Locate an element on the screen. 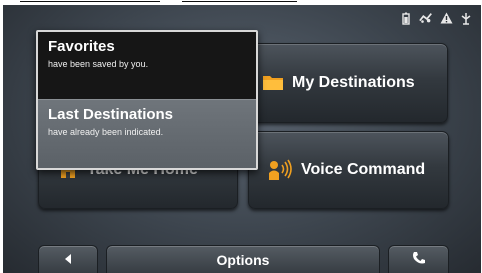 The image size is (482, 273). favorites-option: Favorites have been saved by you. is located at coordinates (147, 65).